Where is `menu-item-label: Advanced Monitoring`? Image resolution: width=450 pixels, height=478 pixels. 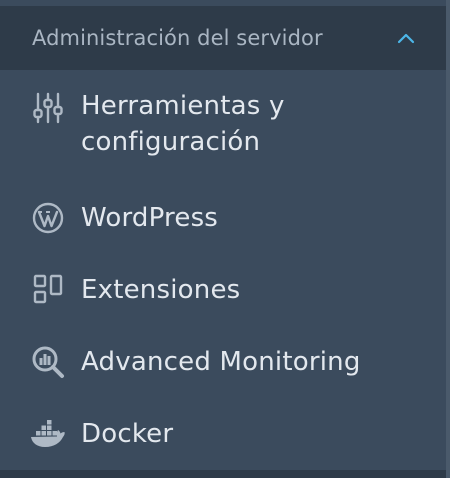 menu-item-label: Advanced Monitoring is located at coordinates (221, 362).